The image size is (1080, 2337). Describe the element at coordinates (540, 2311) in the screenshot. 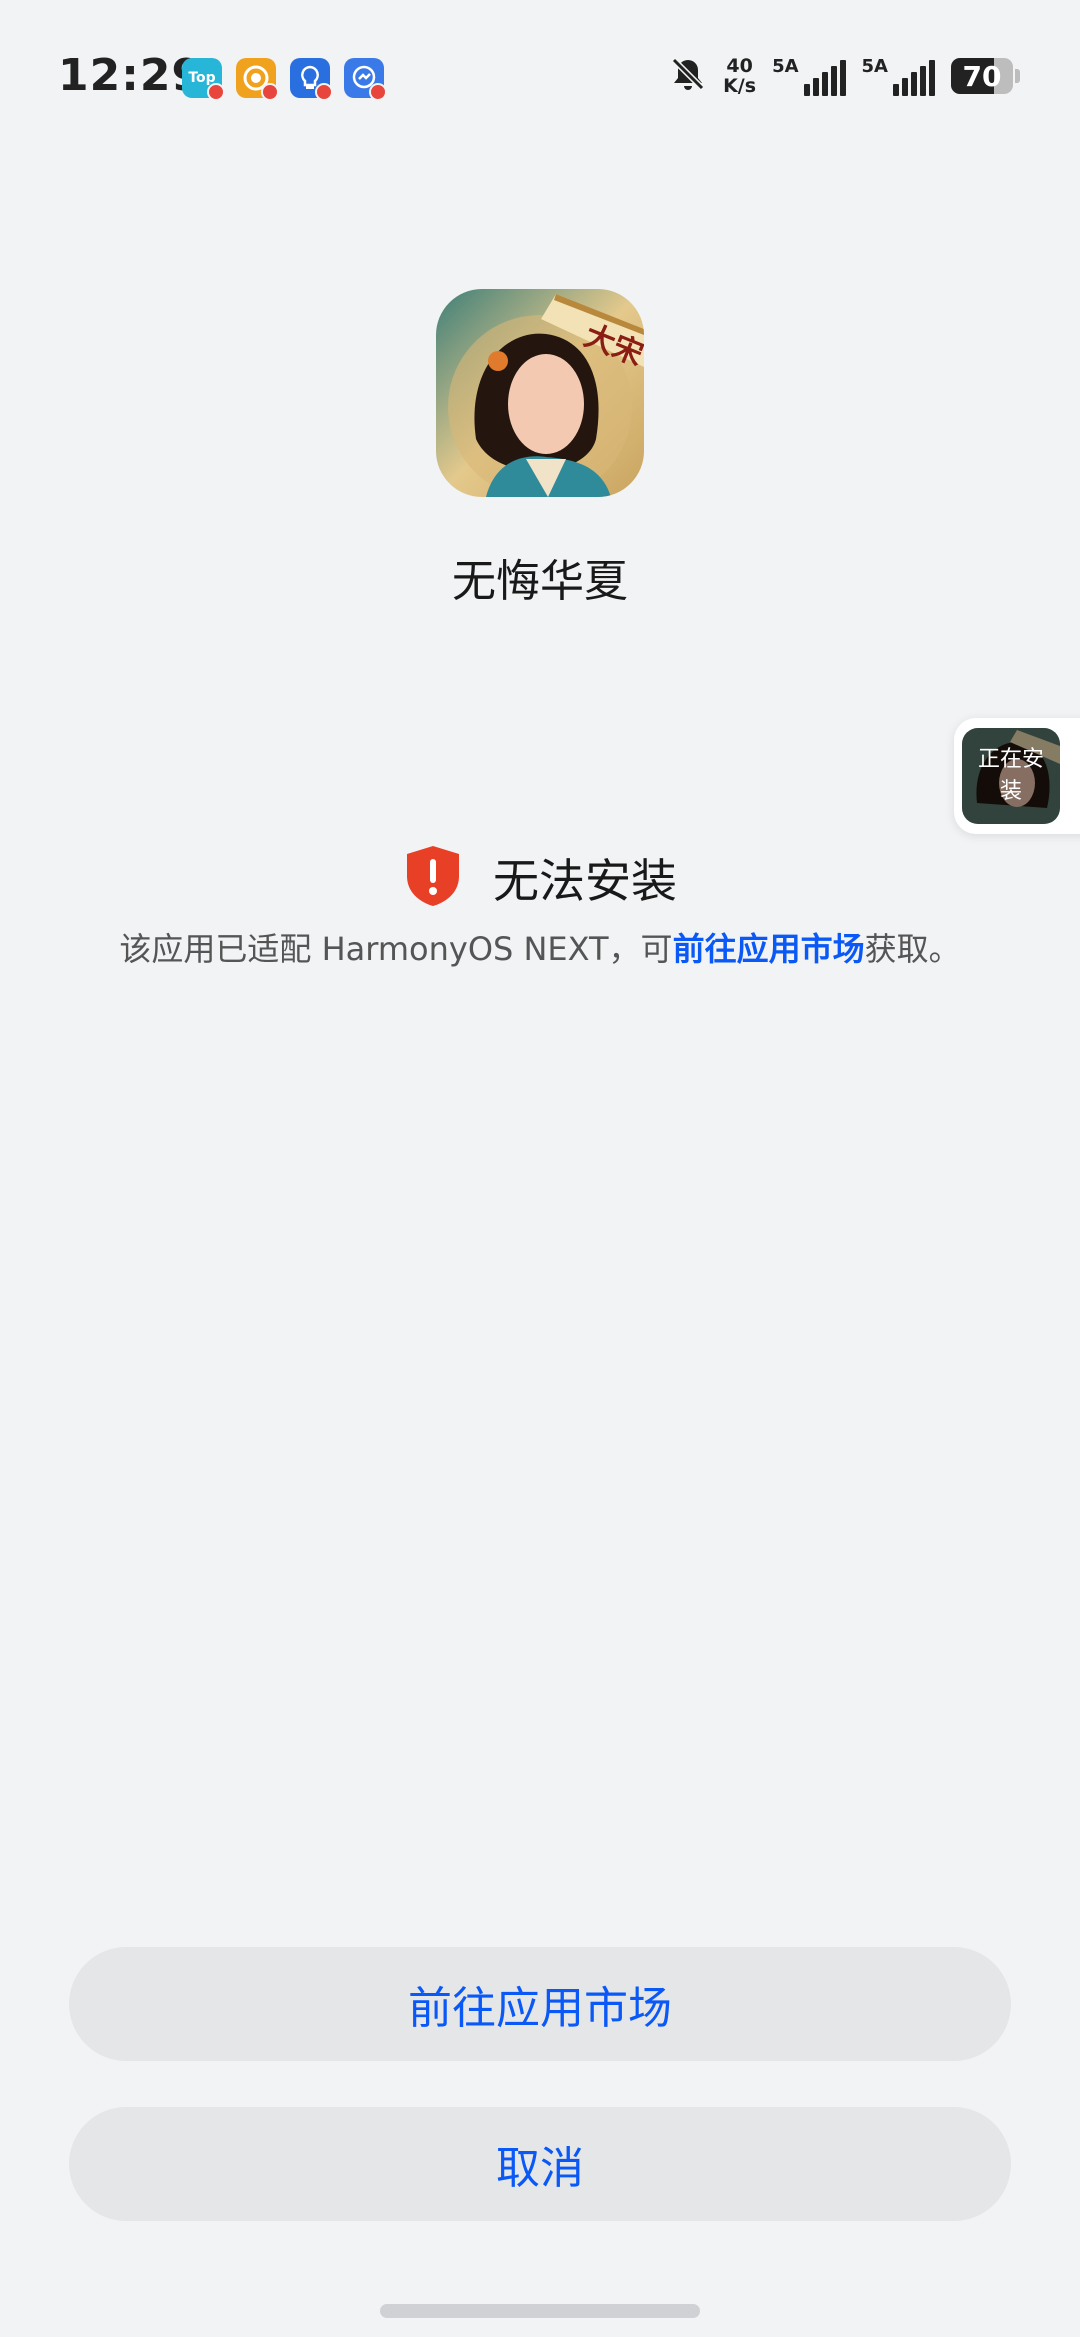

I see `home-indicator` at that location.